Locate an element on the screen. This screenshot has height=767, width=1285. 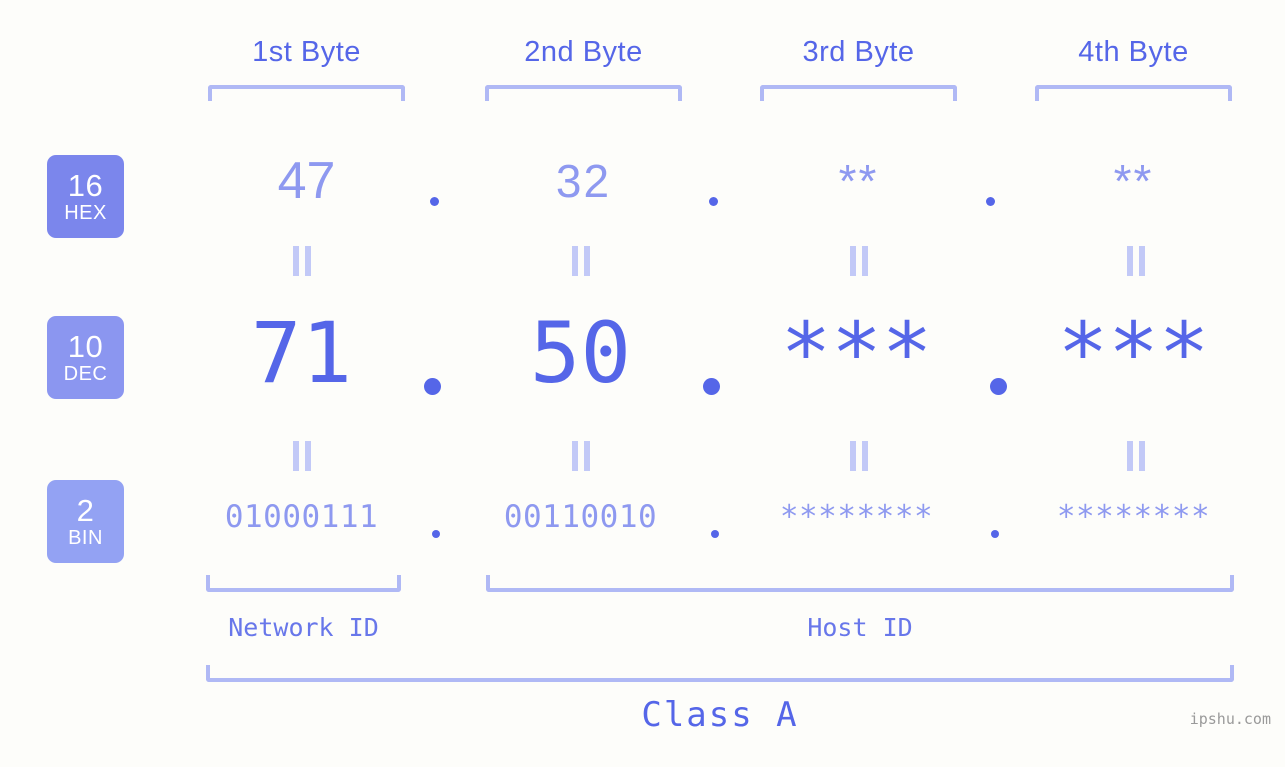
network-id-bracket is located at coordinates (303, 583).